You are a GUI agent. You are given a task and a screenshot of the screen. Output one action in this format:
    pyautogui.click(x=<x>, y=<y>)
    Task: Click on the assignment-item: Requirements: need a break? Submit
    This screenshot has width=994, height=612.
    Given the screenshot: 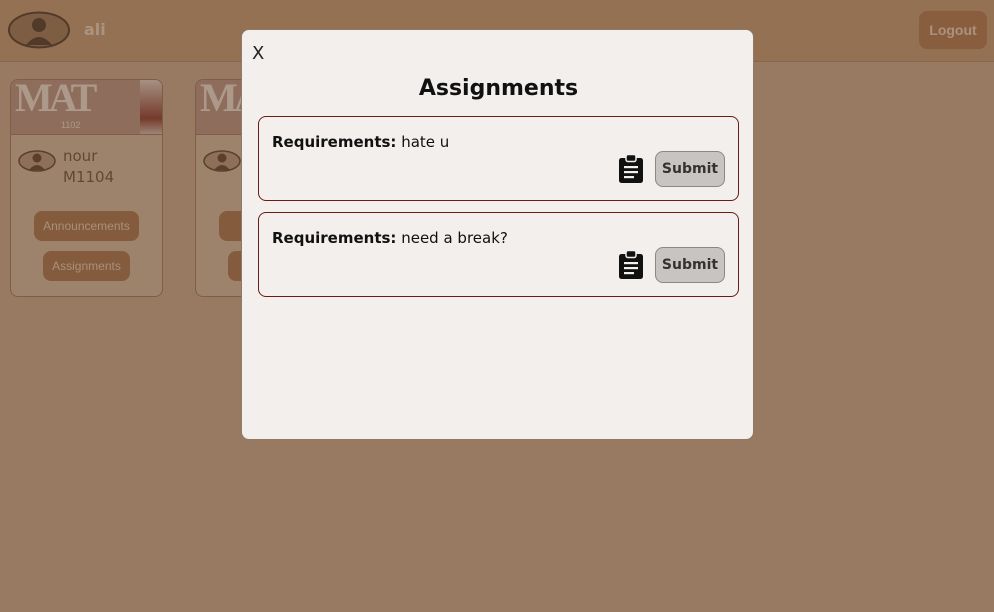 What is the action you would take?
    pyautogui.click(x=498, y=254)
    